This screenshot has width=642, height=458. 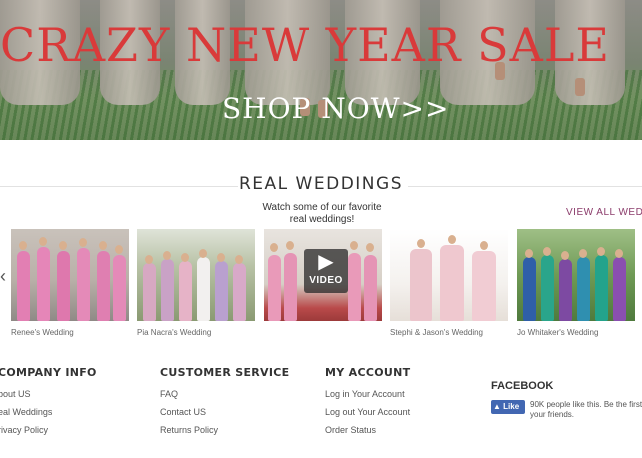 What do you see at coordinates (335, 108) in the screenshot?
I see `shop-now-link: SHOP NOW>>` at bounding box center [335, 108].